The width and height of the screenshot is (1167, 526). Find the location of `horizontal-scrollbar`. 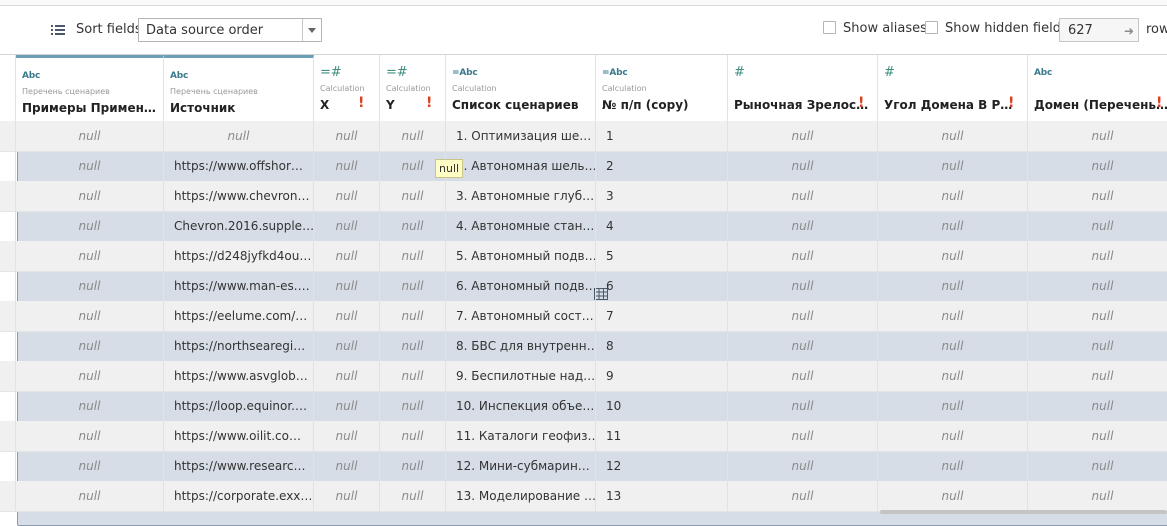

horizontal-scrollbar is located at coordinates (1023, 512).